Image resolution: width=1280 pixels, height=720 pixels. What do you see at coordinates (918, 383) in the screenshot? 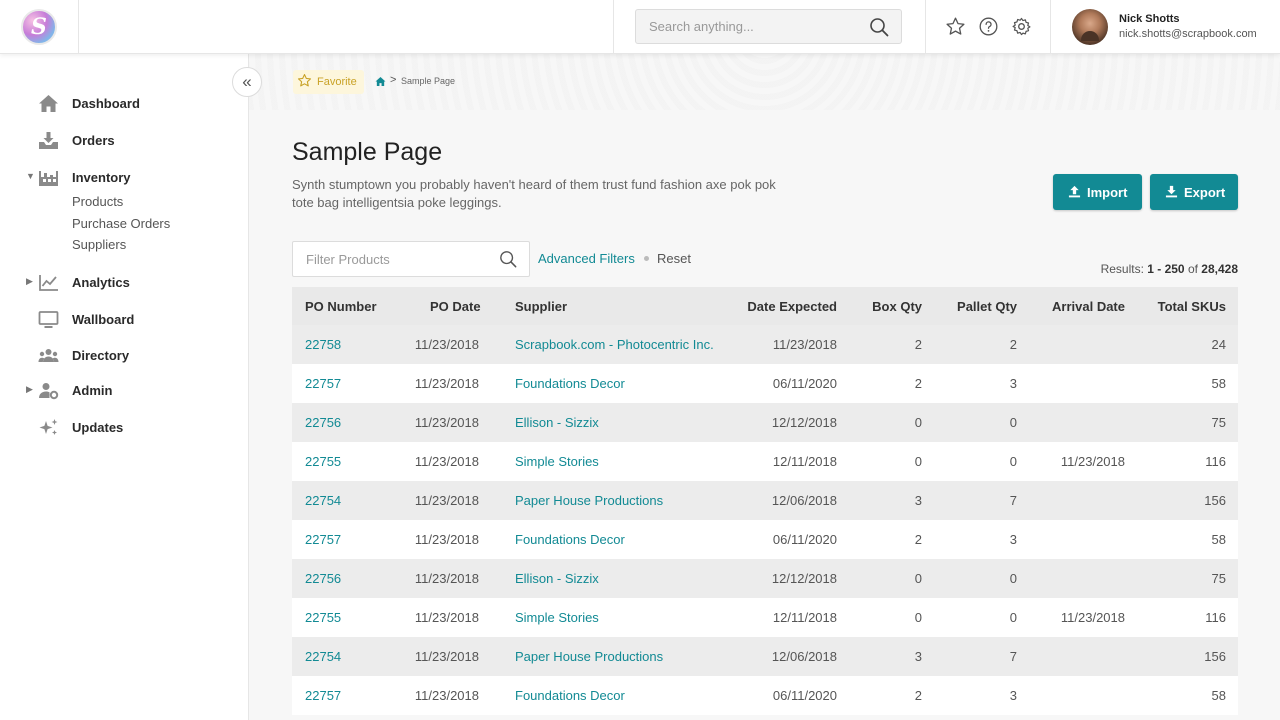
I see `box-qty-cell: 2` at bounding box center [918, 383].